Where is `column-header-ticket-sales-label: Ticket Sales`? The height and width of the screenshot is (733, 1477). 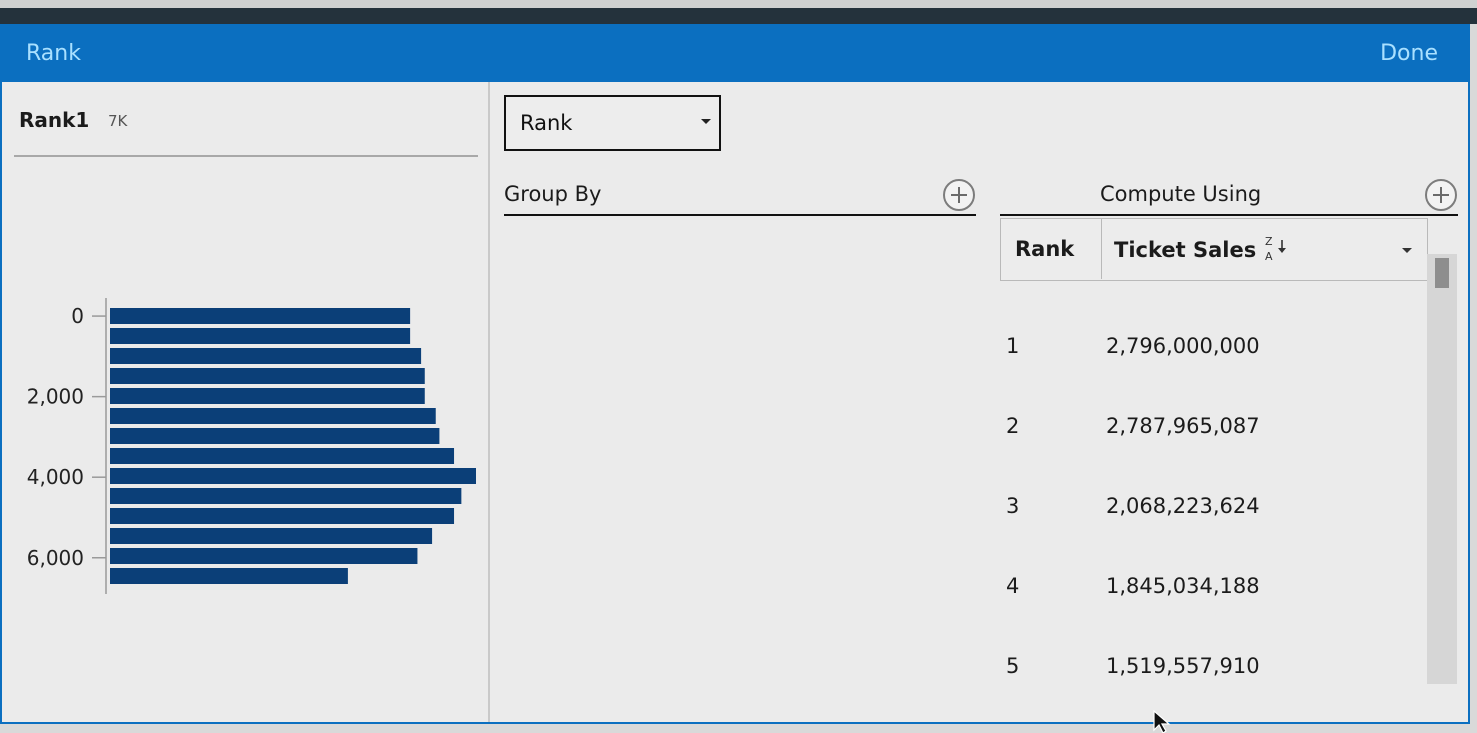
column-header-ticket-sales-label: Ticket Sales is located at coordinates (1185, 250).